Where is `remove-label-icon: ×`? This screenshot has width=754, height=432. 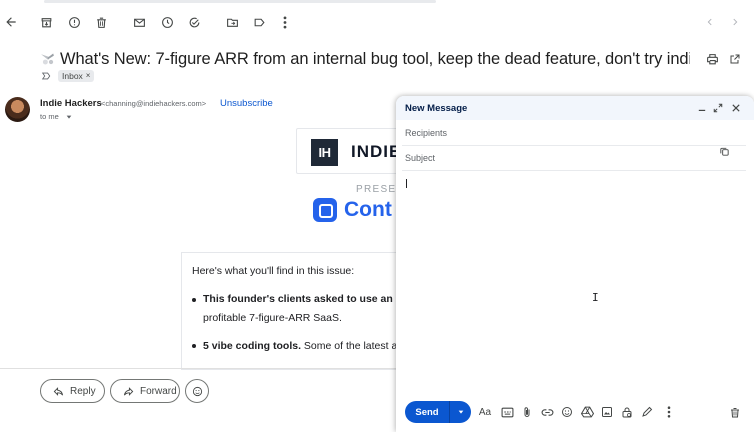
remove-label-icon: × is located at coordinates (88, 76).